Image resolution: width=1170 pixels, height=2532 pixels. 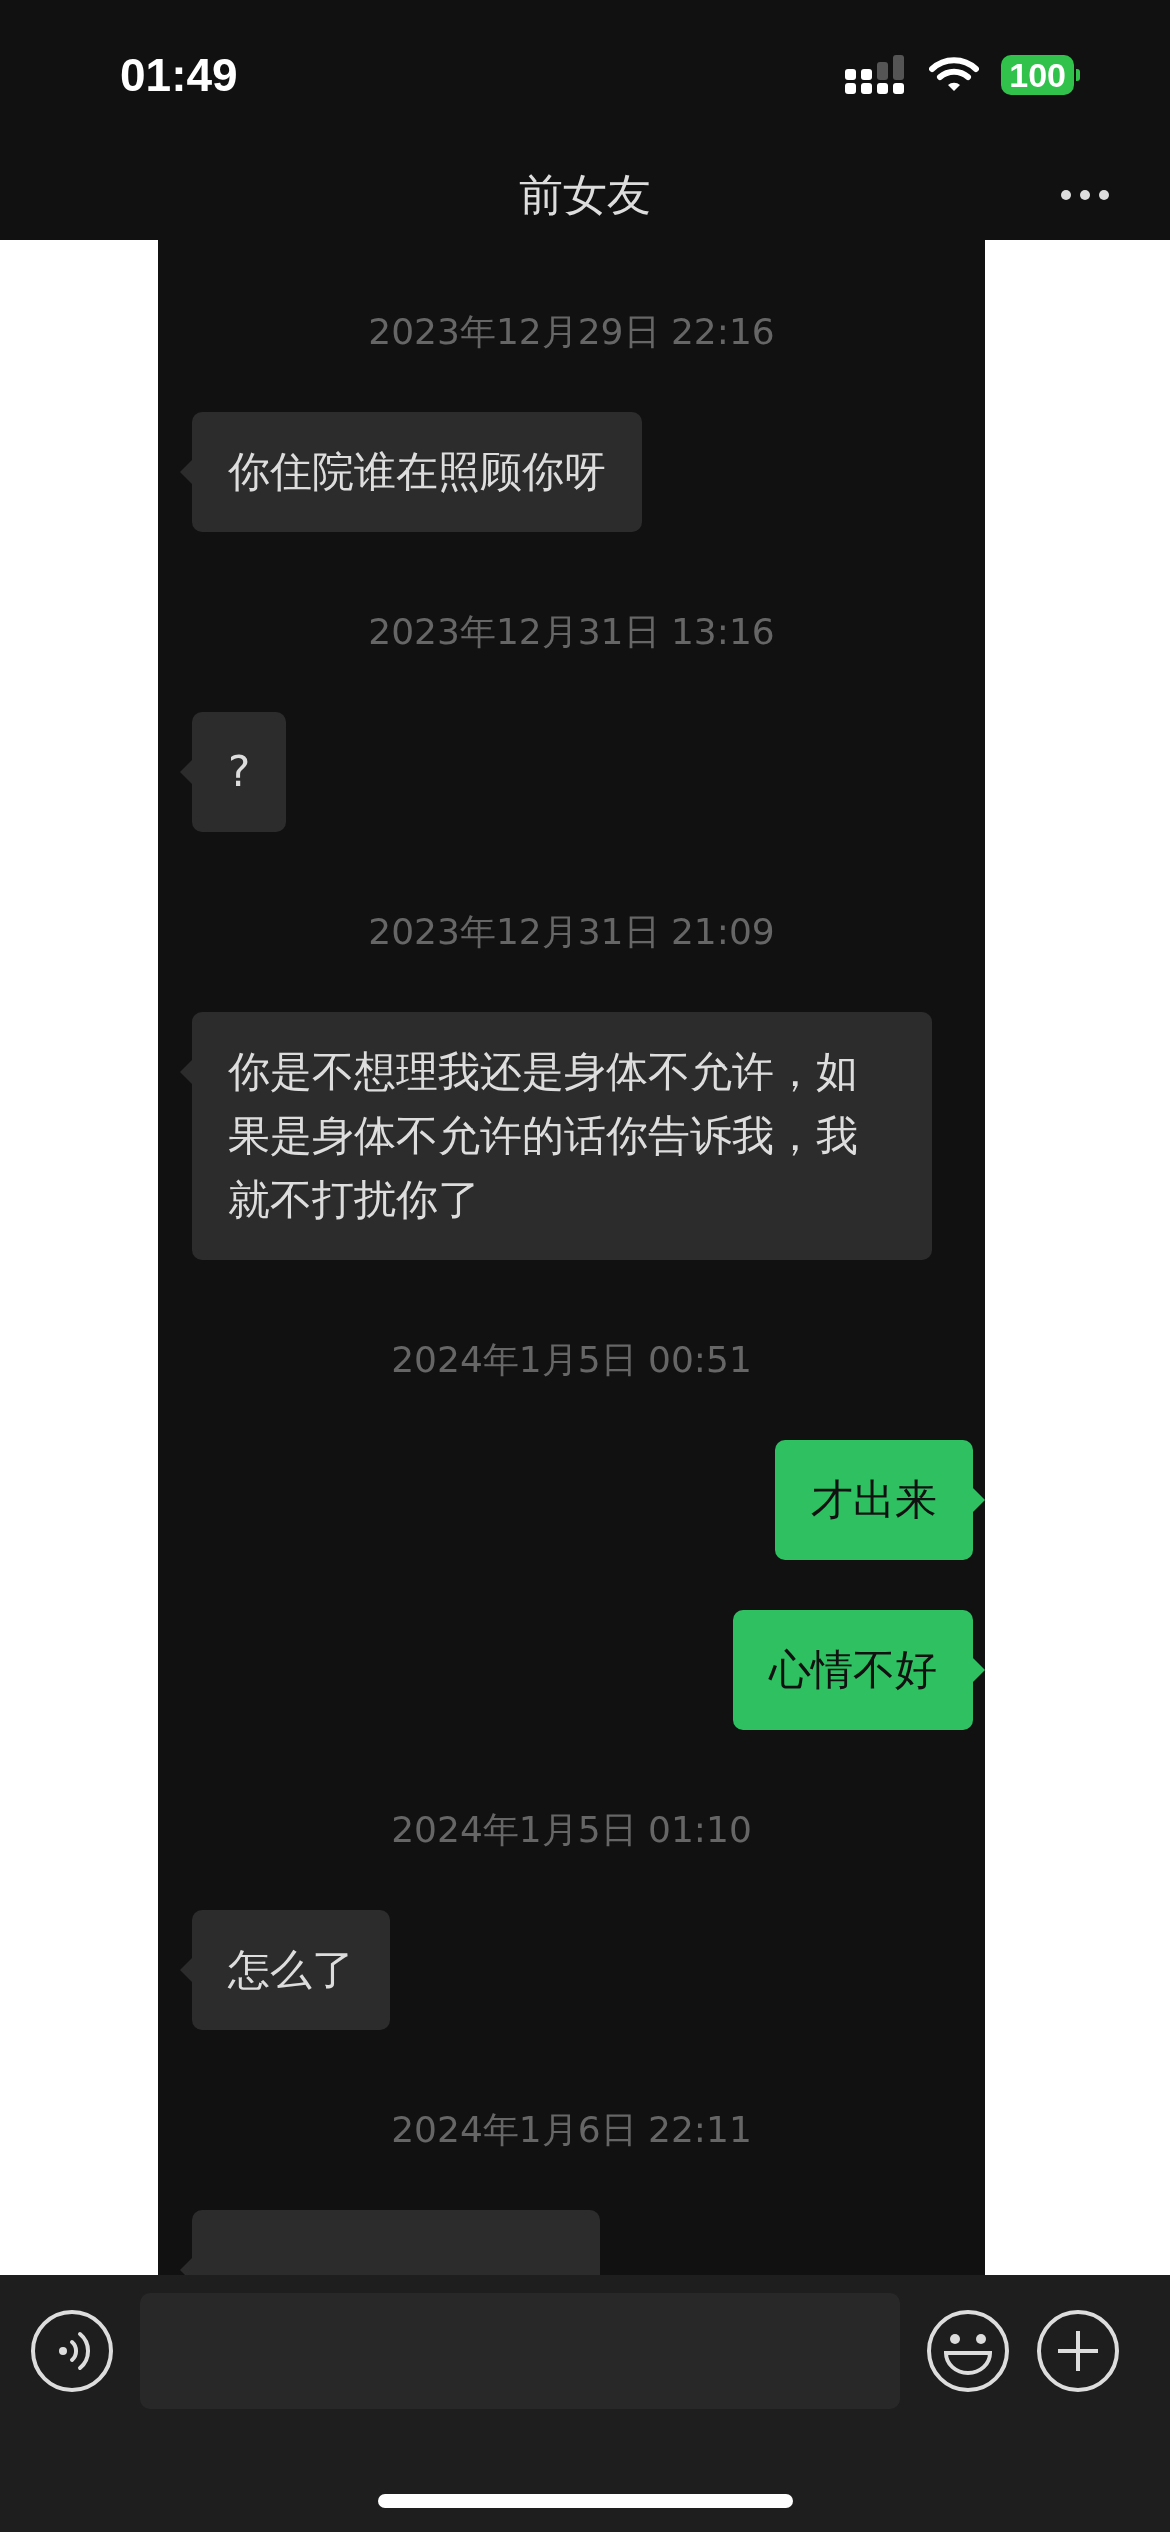 I want to click on more-icon, so click(x=1085, y=195).